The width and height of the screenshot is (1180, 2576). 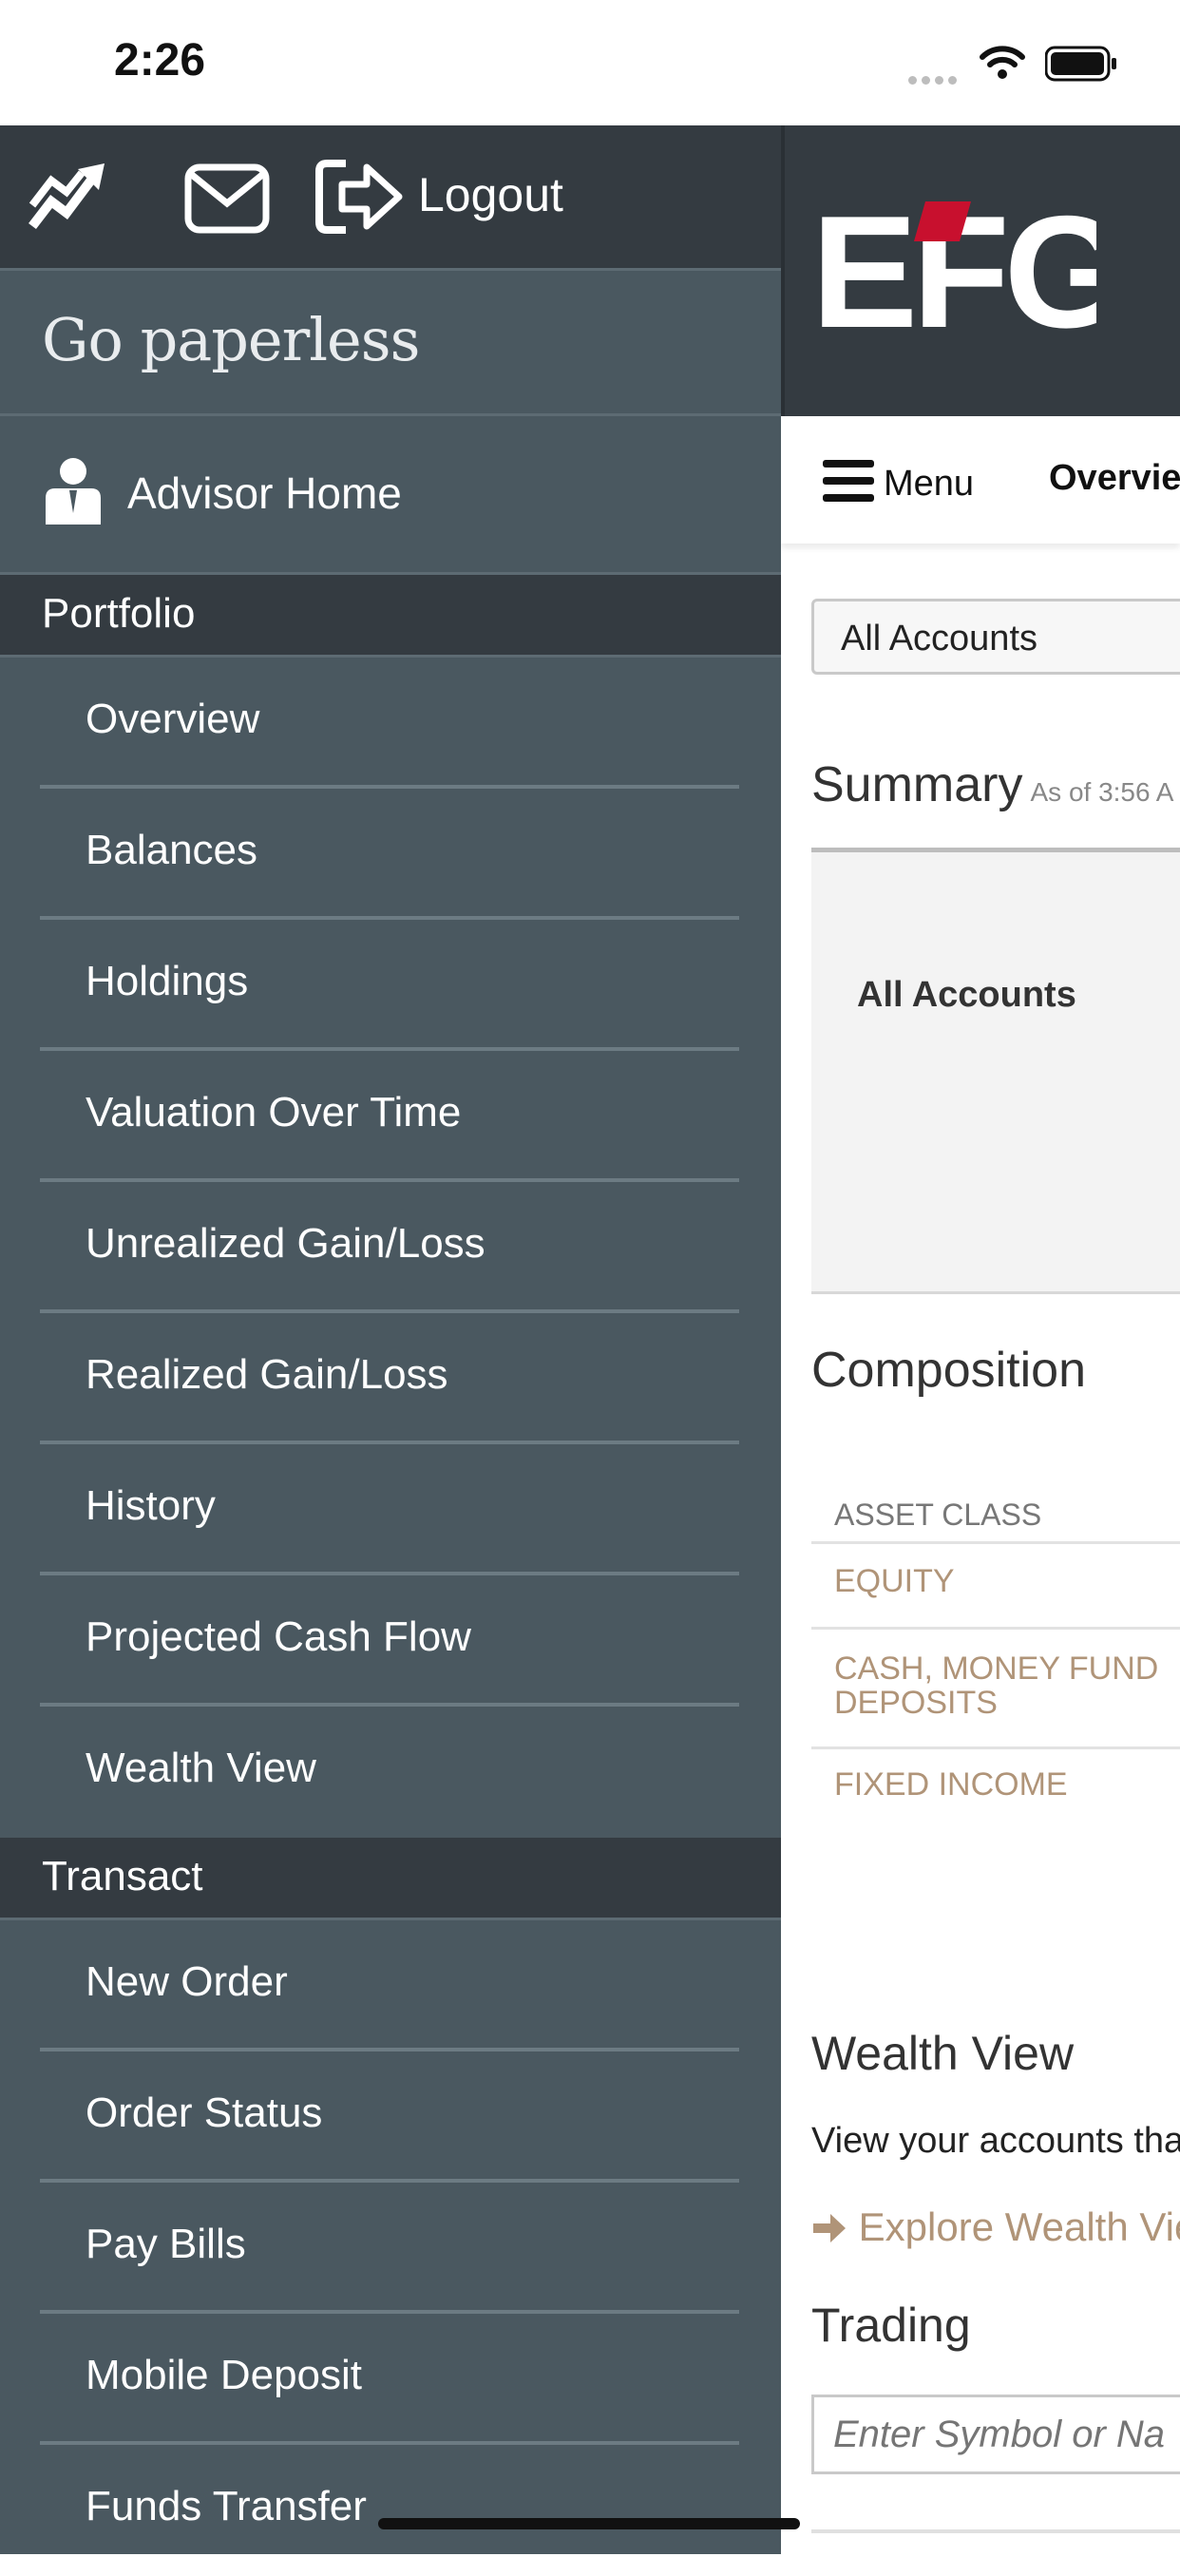 I want to click on trading-title: Trading, so click(x=891, y=2325).